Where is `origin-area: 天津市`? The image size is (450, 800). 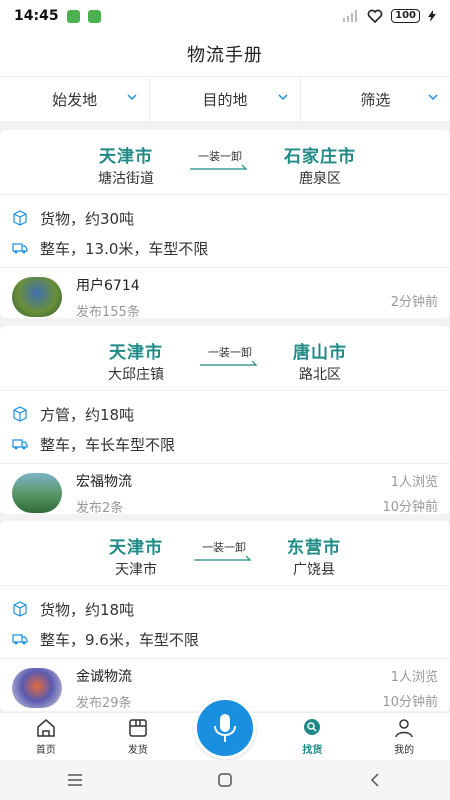
origin-area: 天津市 is located at coordinates (136, 570).